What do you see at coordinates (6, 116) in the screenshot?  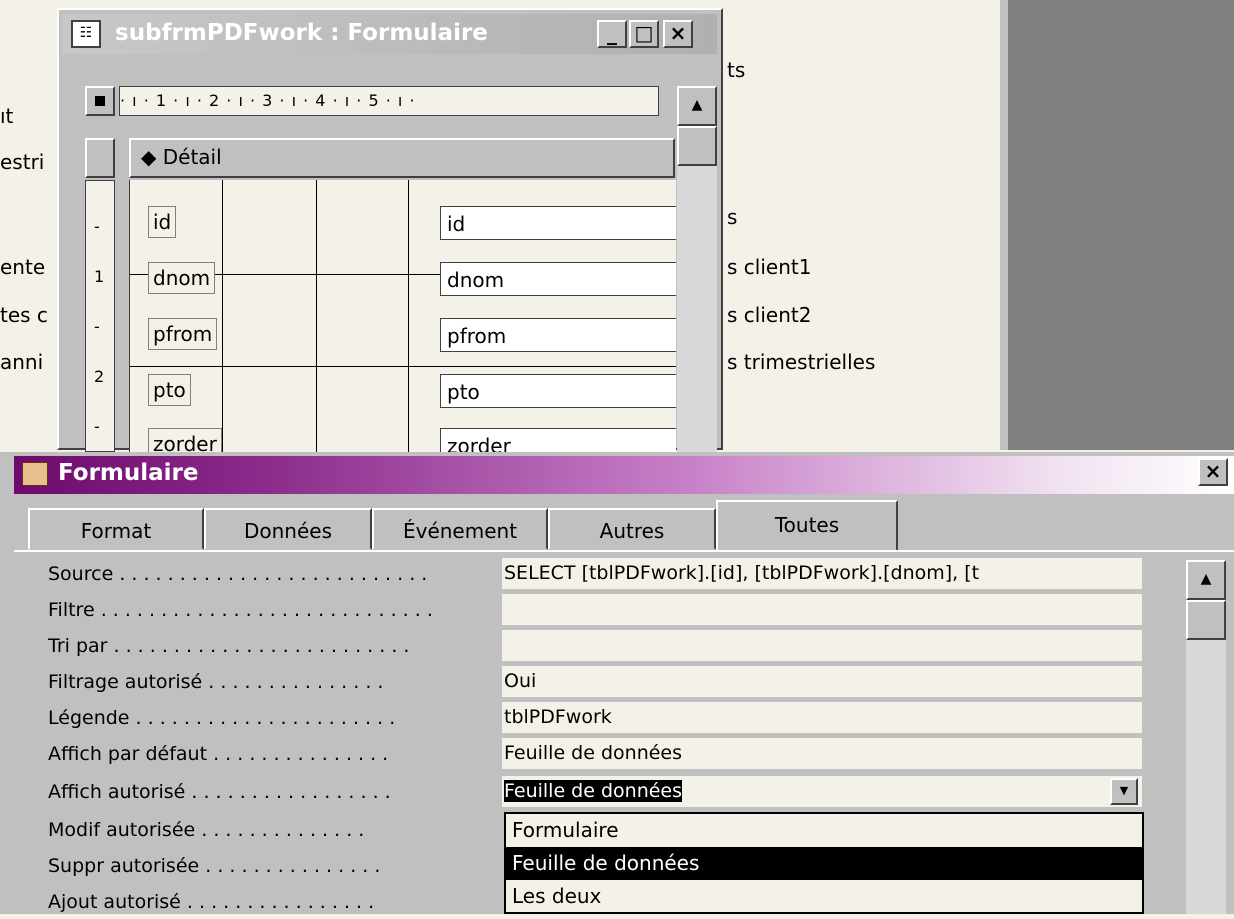 I see `bg-left-item: ıt` at bounding box center [6, 116].